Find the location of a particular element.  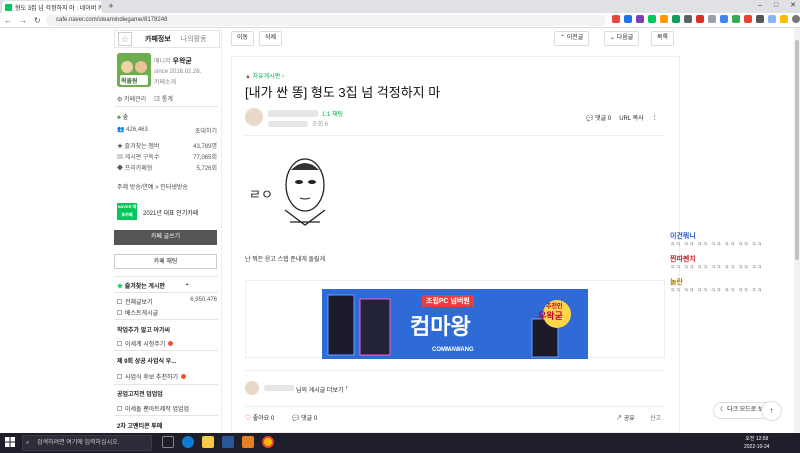

ad-banner: 조립PC 넘버원 컴마왕 추천인 우왁굳 COMMAWANG is located at coordinates (455, 324).